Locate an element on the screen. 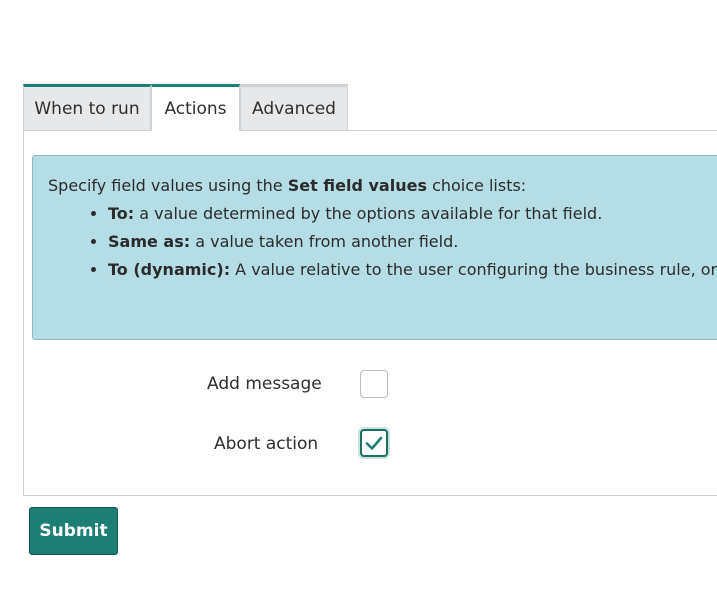  submit-button: Submit is located at coordinates (73, 531).